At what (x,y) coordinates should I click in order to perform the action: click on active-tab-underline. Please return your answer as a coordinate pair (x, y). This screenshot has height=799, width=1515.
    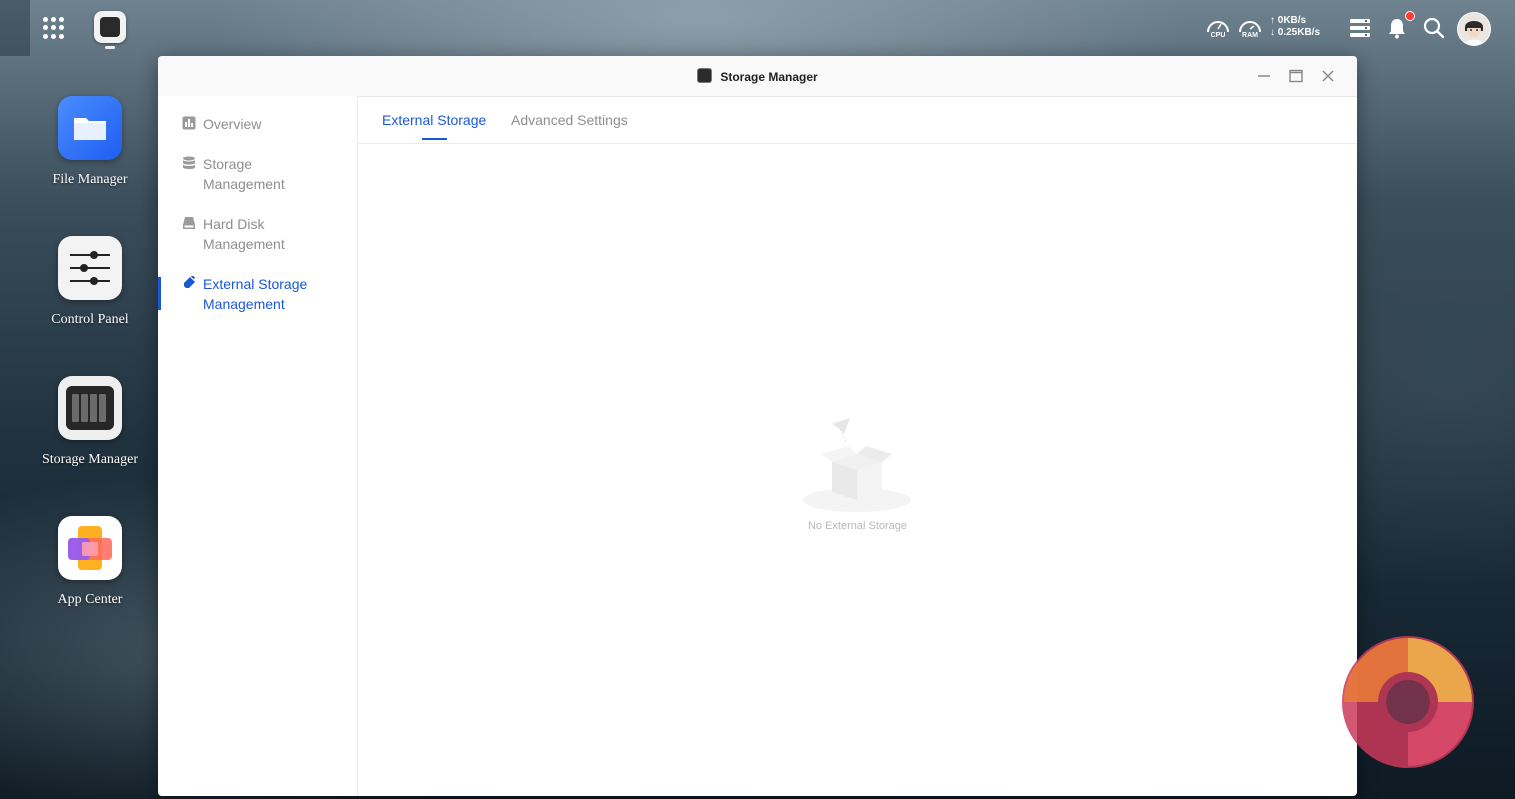
    Looking at the image, I should click on (434, 139).